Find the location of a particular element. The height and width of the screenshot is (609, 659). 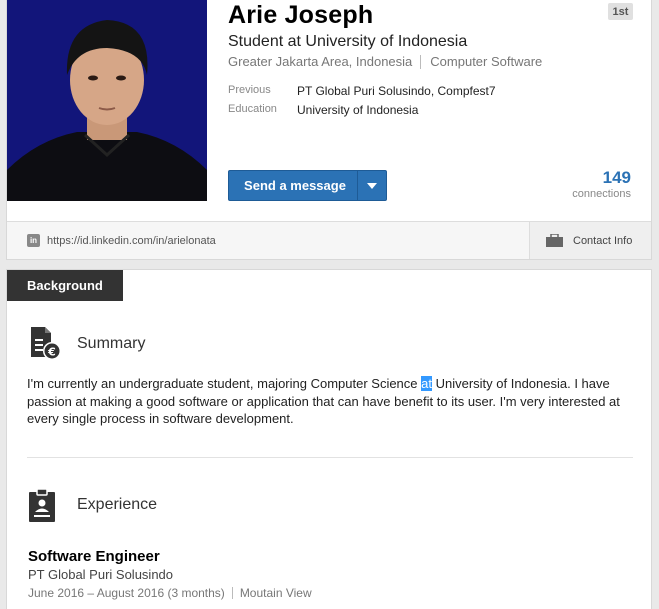

send-message-button: Send a message is located at coordinates (307, 185).